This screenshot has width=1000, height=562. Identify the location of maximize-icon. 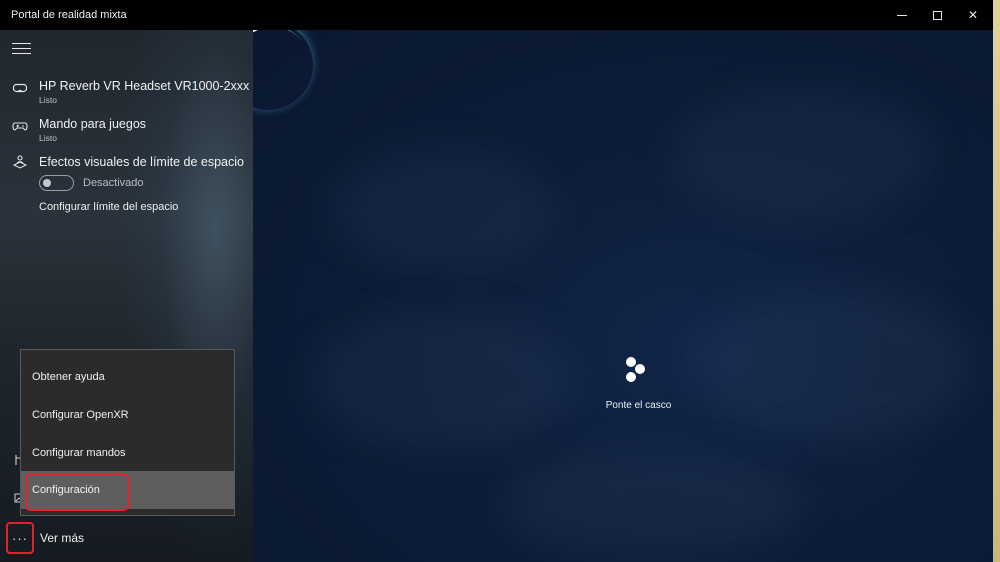
(937, 15).